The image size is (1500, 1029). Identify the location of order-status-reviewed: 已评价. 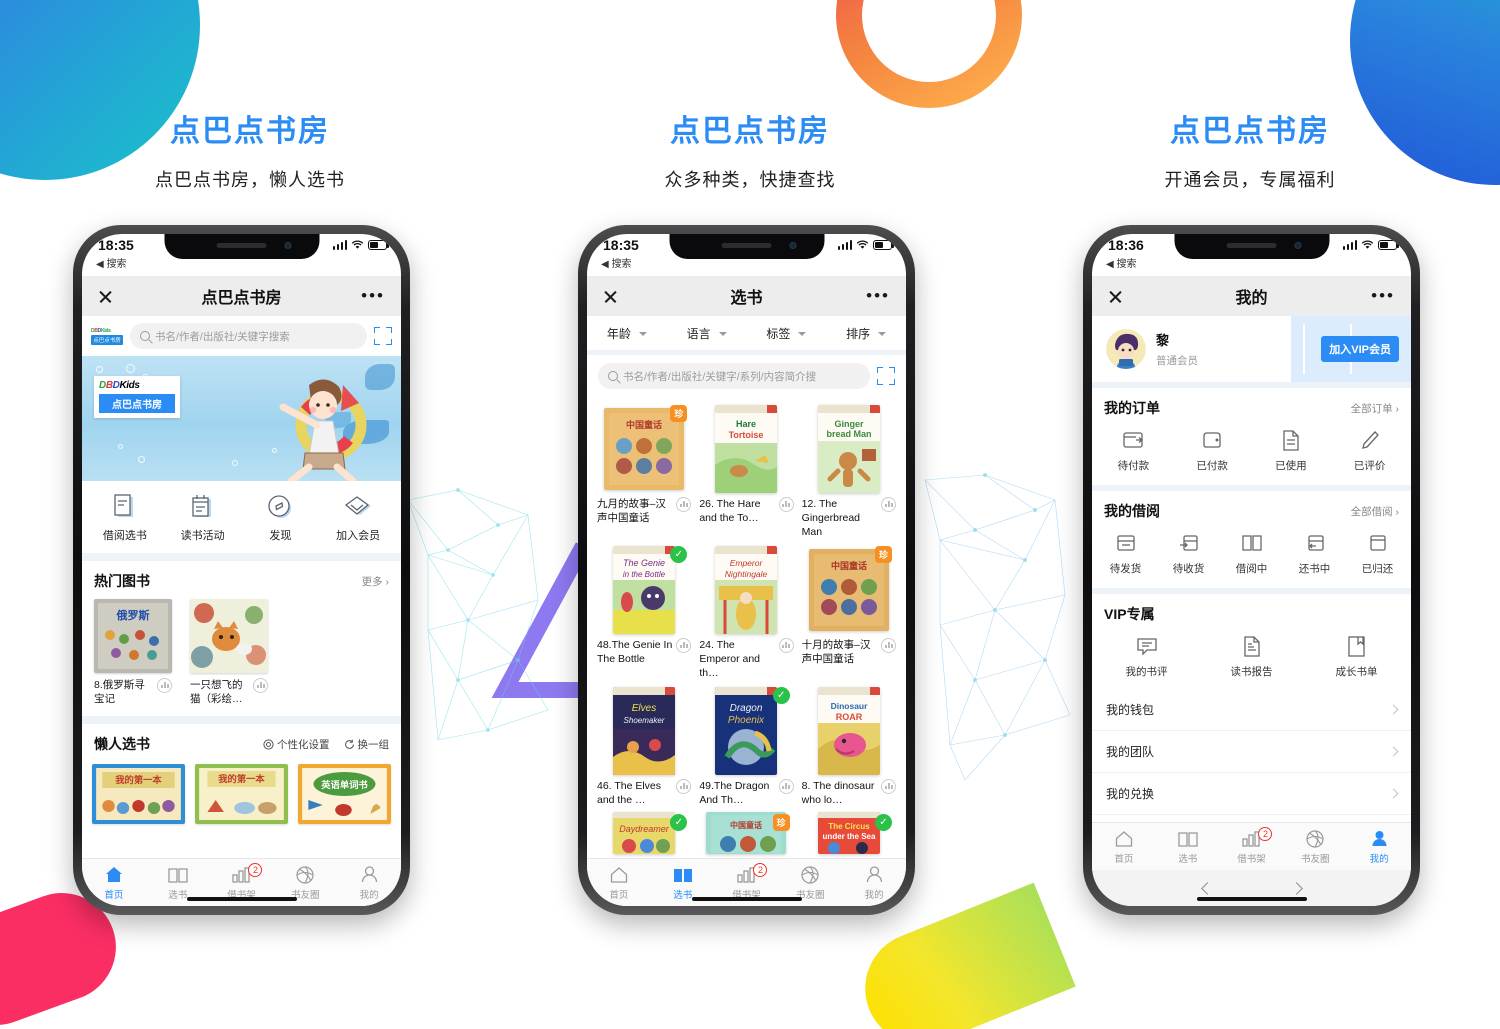
(1369, 450).